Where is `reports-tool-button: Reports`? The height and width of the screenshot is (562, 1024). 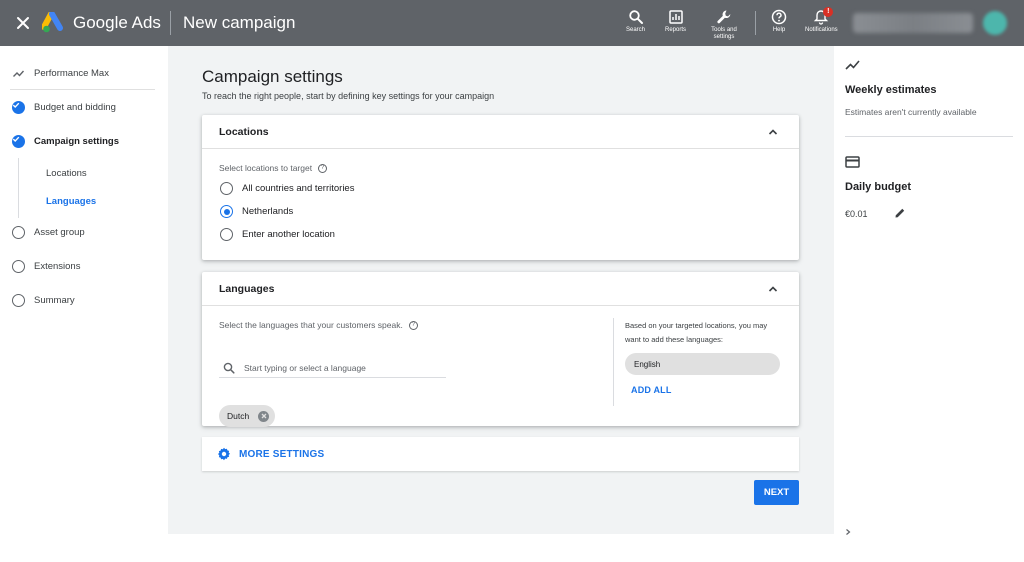
reports-tool-button: Reports is located at coordinates (675, 21).